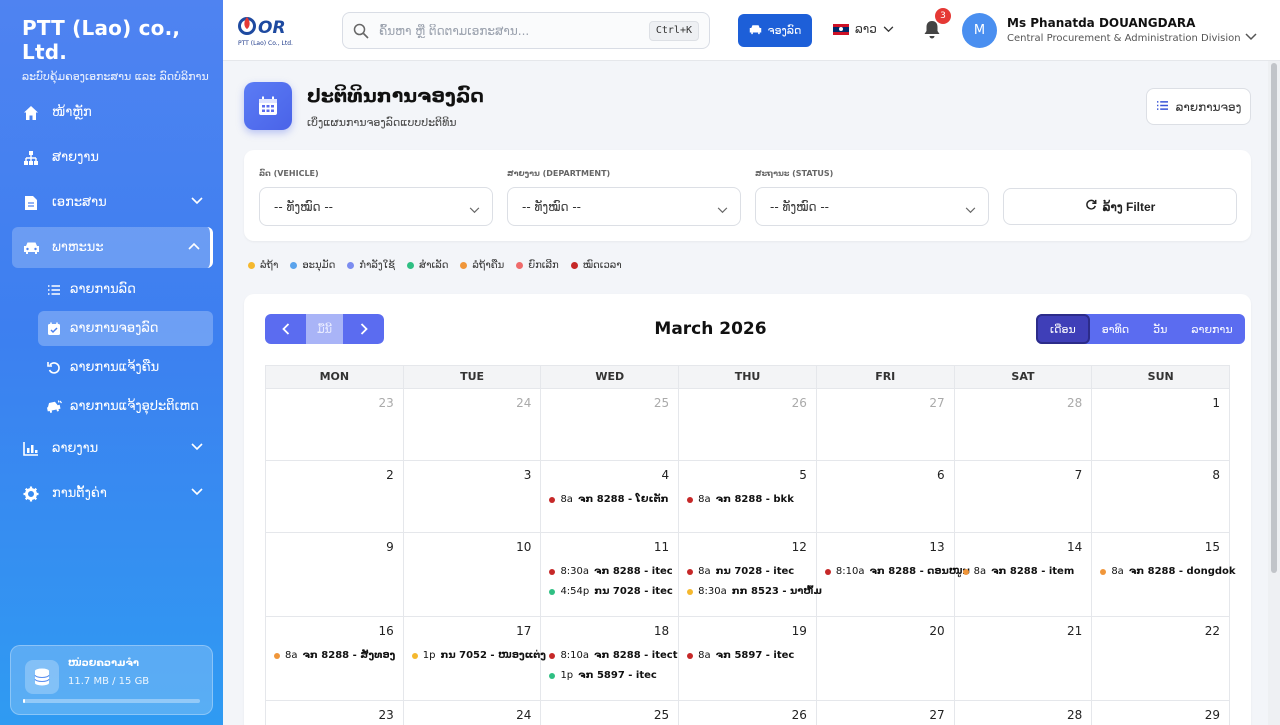 This screenshot has height=725, width=1280. Describe the element at coordinates (390, 547) in the screenshot. I see `day-number: 9` at that location.